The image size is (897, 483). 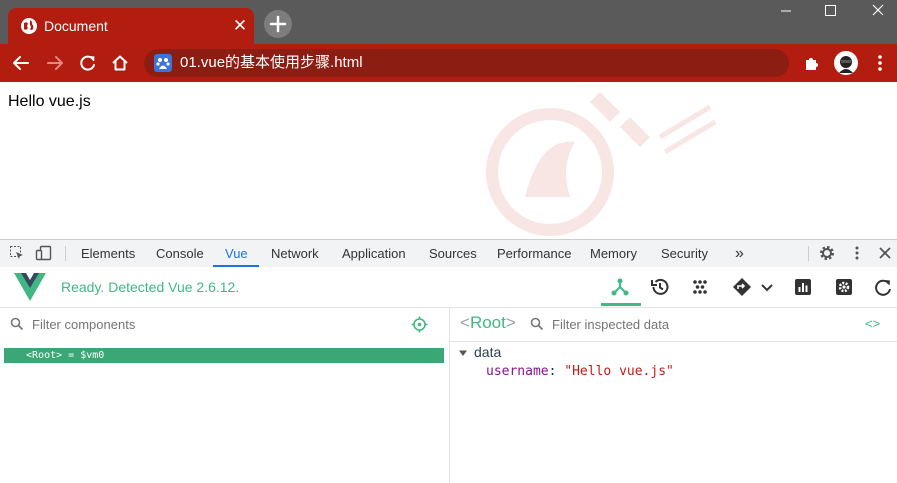 I want to click on active-view-indicator, so click(x=621, y=304).